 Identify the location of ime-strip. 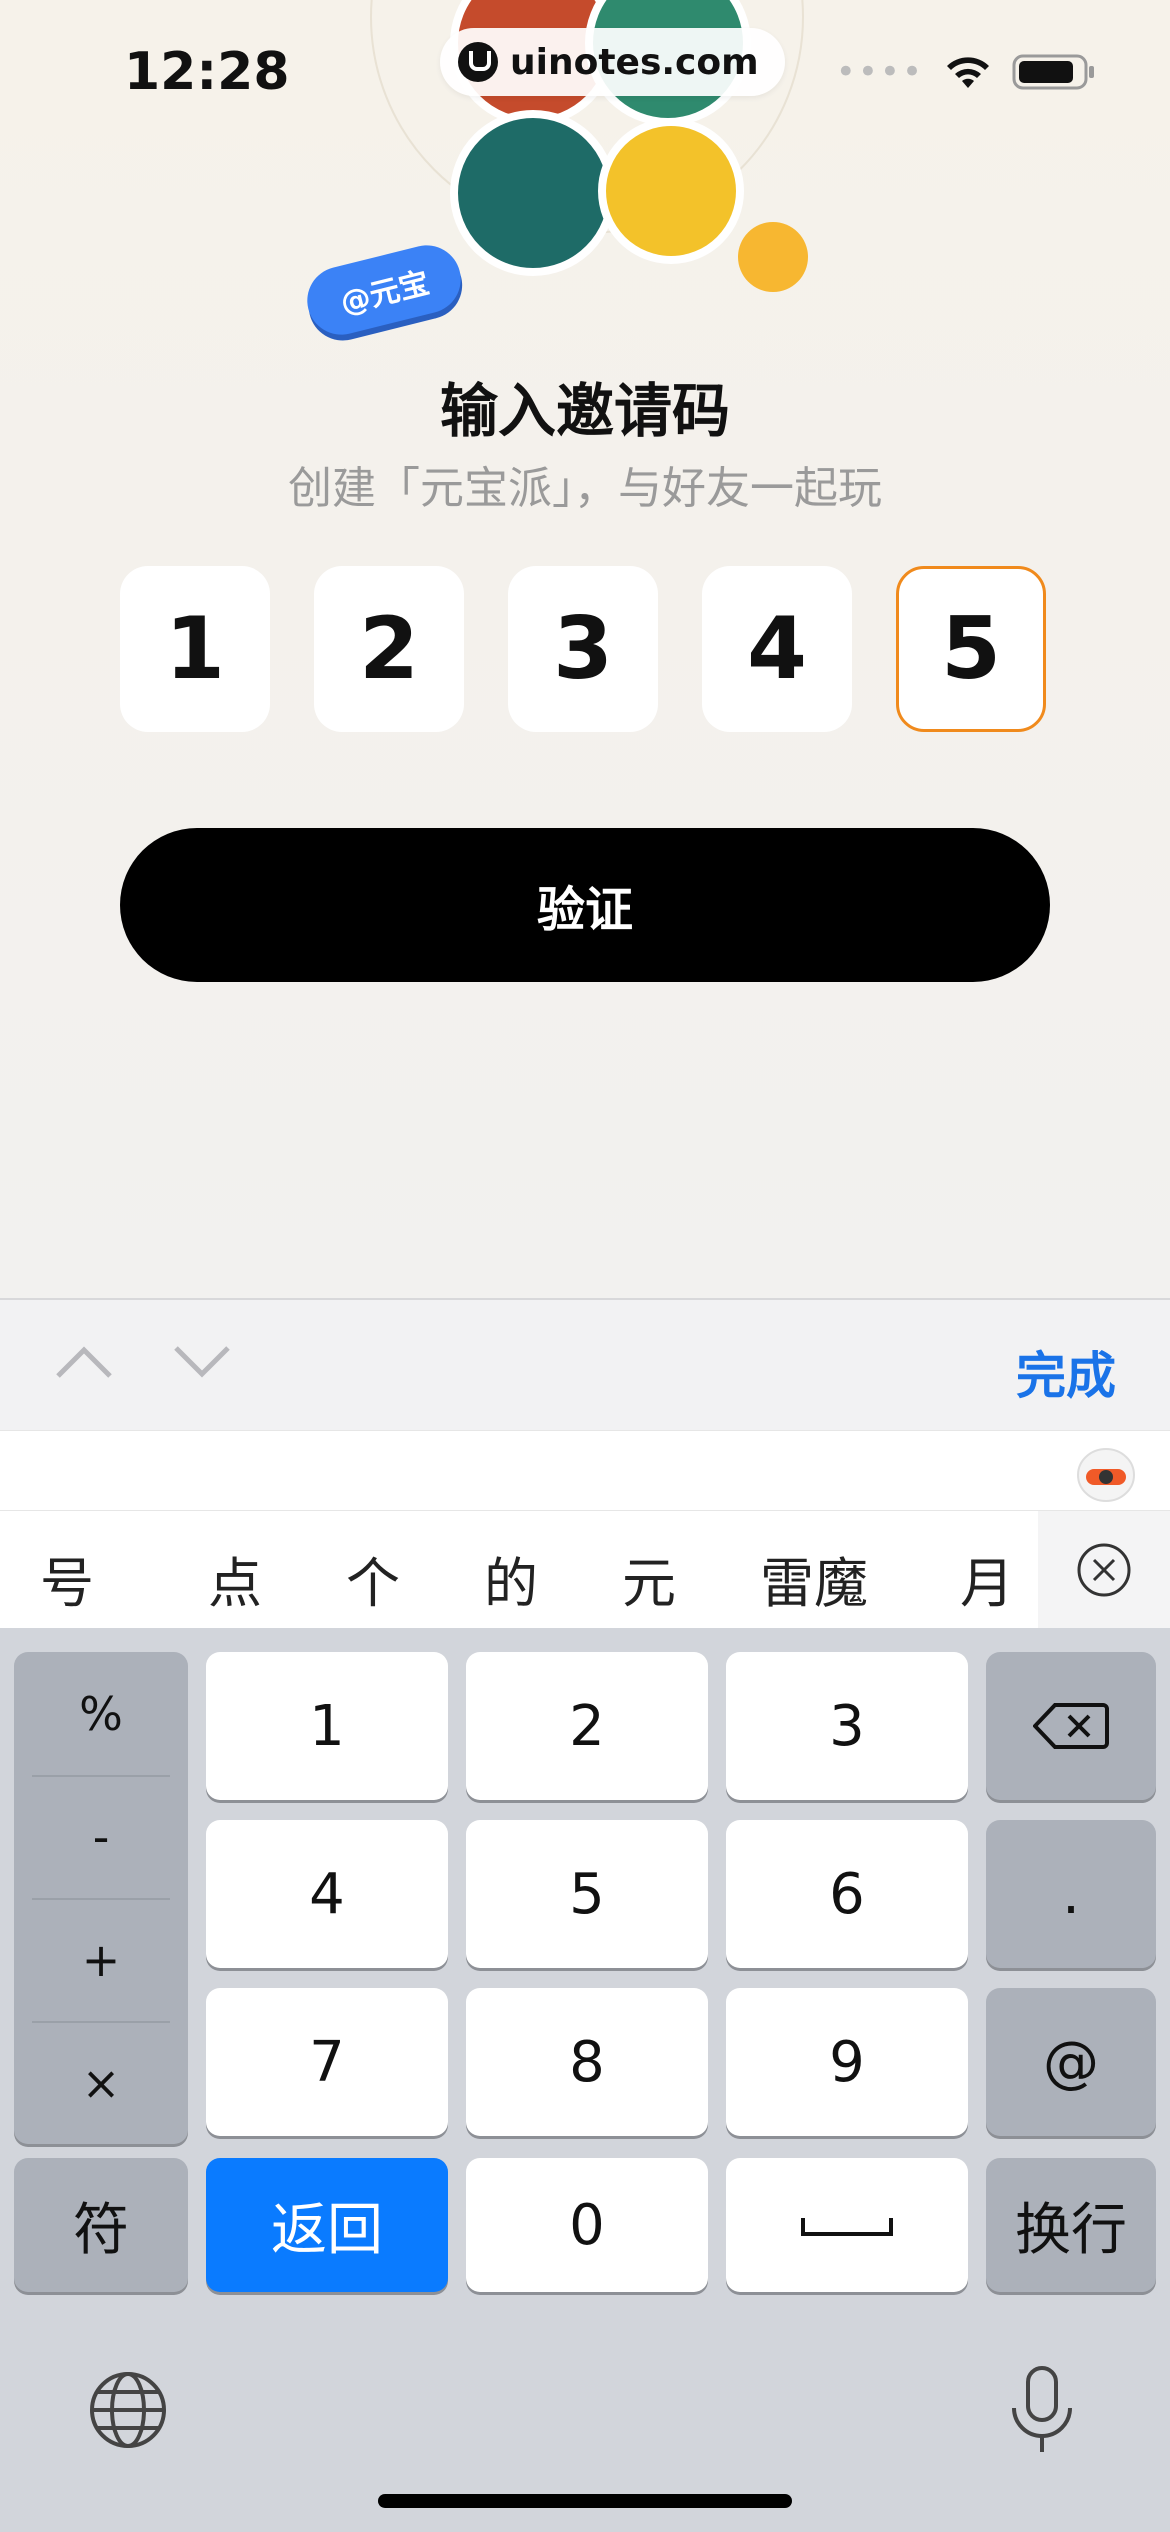
(585, 1470).